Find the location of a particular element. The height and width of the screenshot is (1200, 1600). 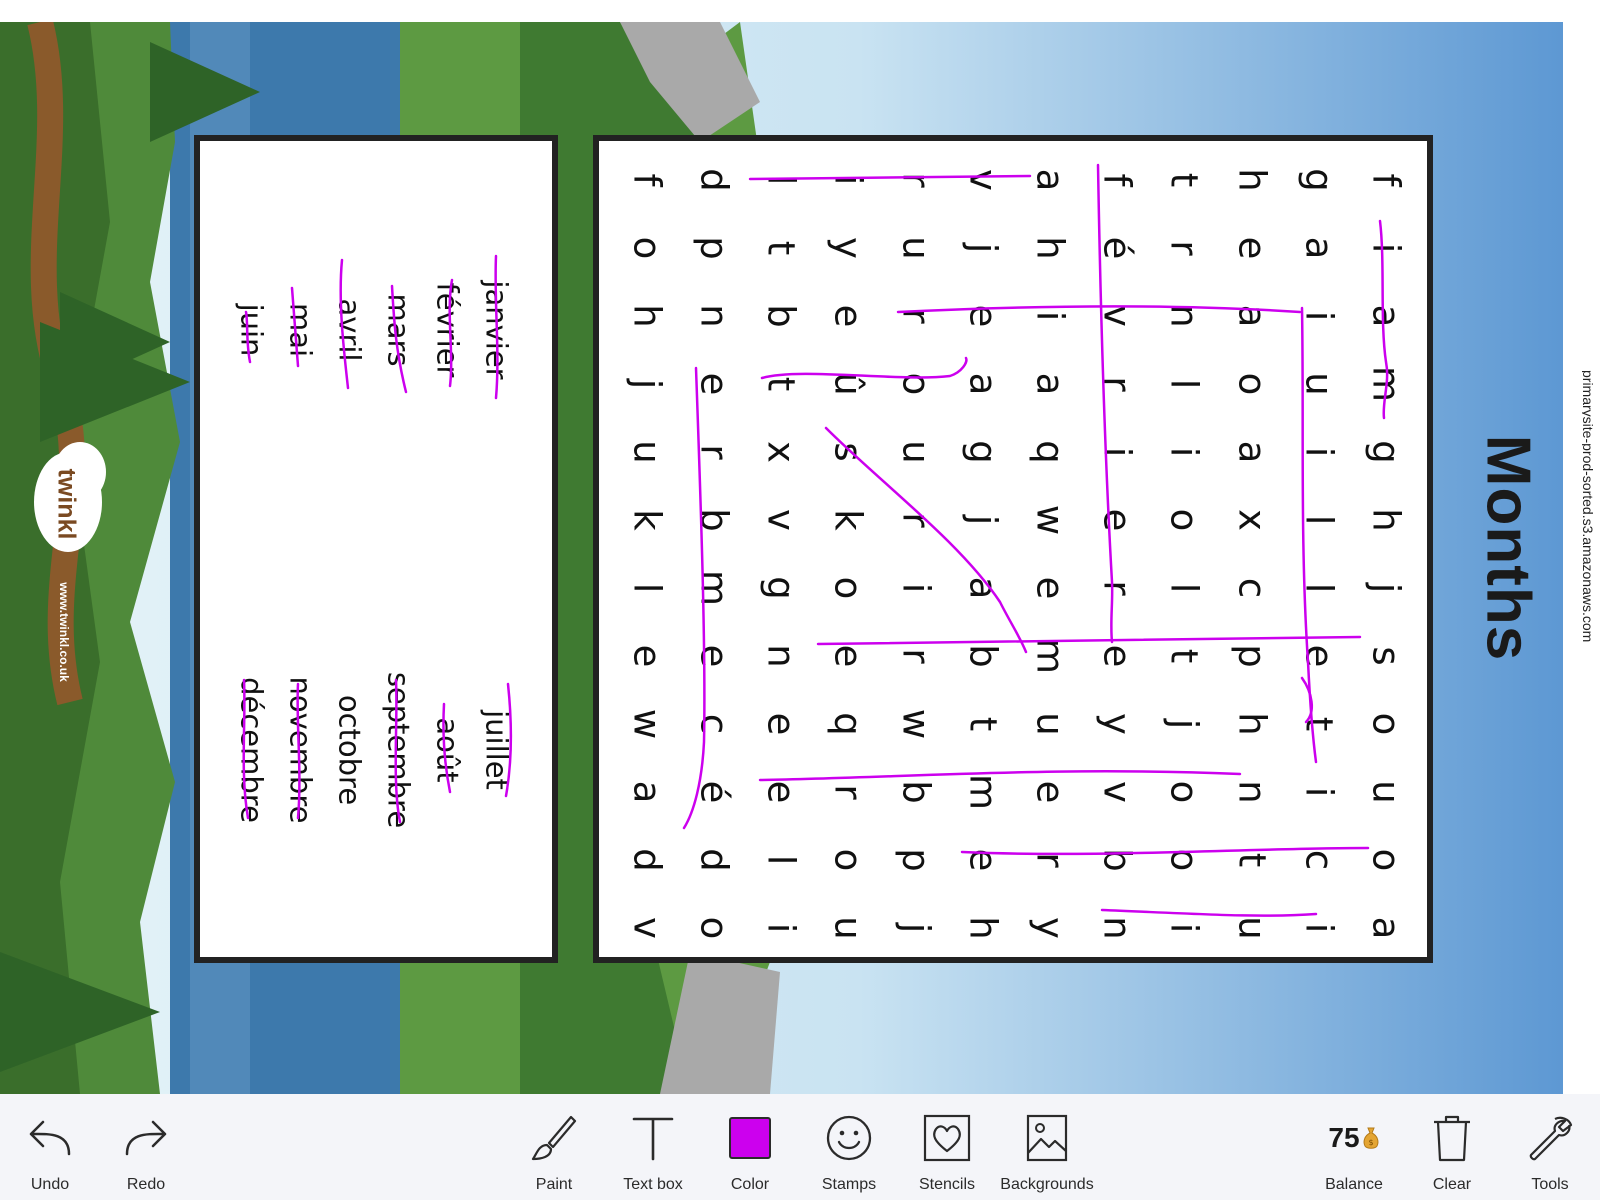

grid-cell: û is located at coordinates (848, 384).